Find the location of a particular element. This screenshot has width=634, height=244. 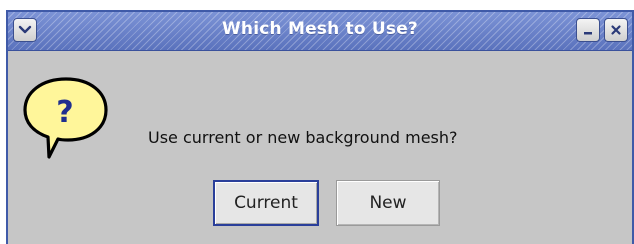

dialog-message: Use current or new background mesh? is located at coordinates (303, 137).